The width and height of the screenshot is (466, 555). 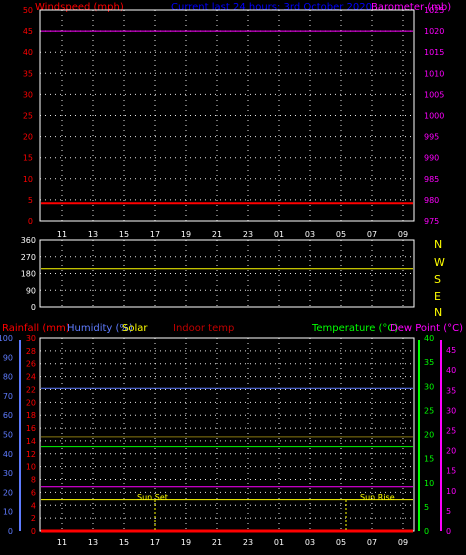 I want to click on compass-label-n-bottom: N, so click(x=438, y=312).